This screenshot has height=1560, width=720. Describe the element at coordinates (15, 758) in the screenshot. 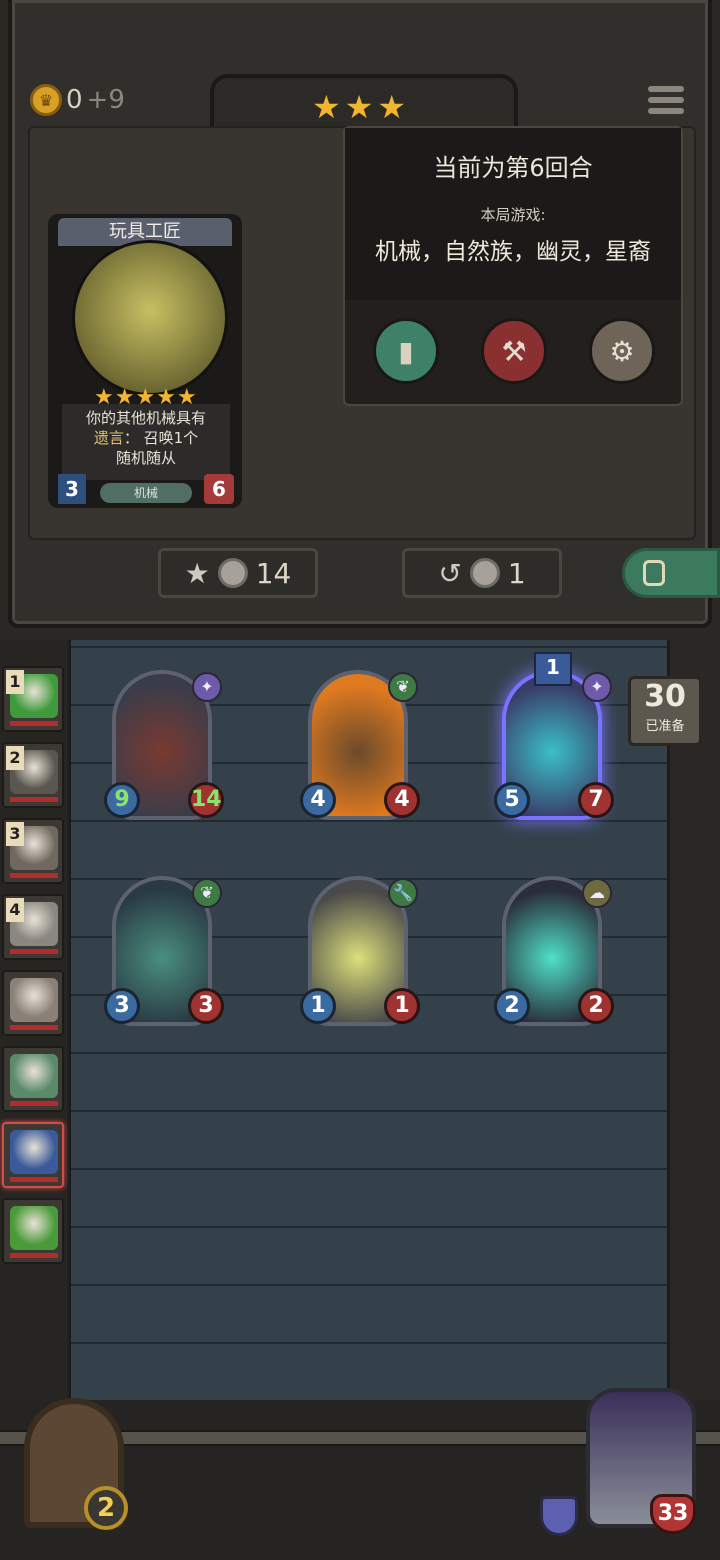

I see `opponent-rank: 2` at that location.